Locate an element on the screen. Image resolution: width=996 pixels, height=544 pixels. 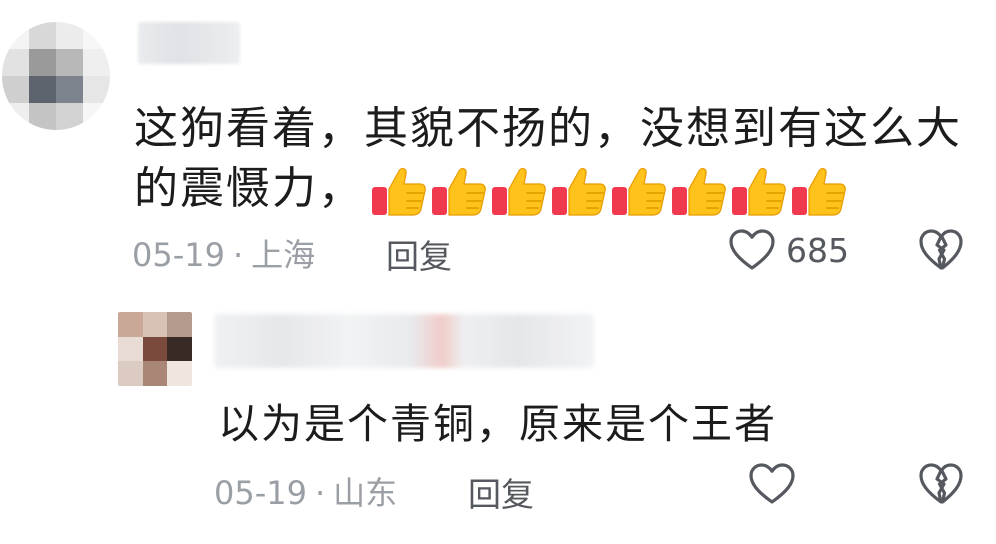
comment-location: 上海 is located at coordinates (283, 255).